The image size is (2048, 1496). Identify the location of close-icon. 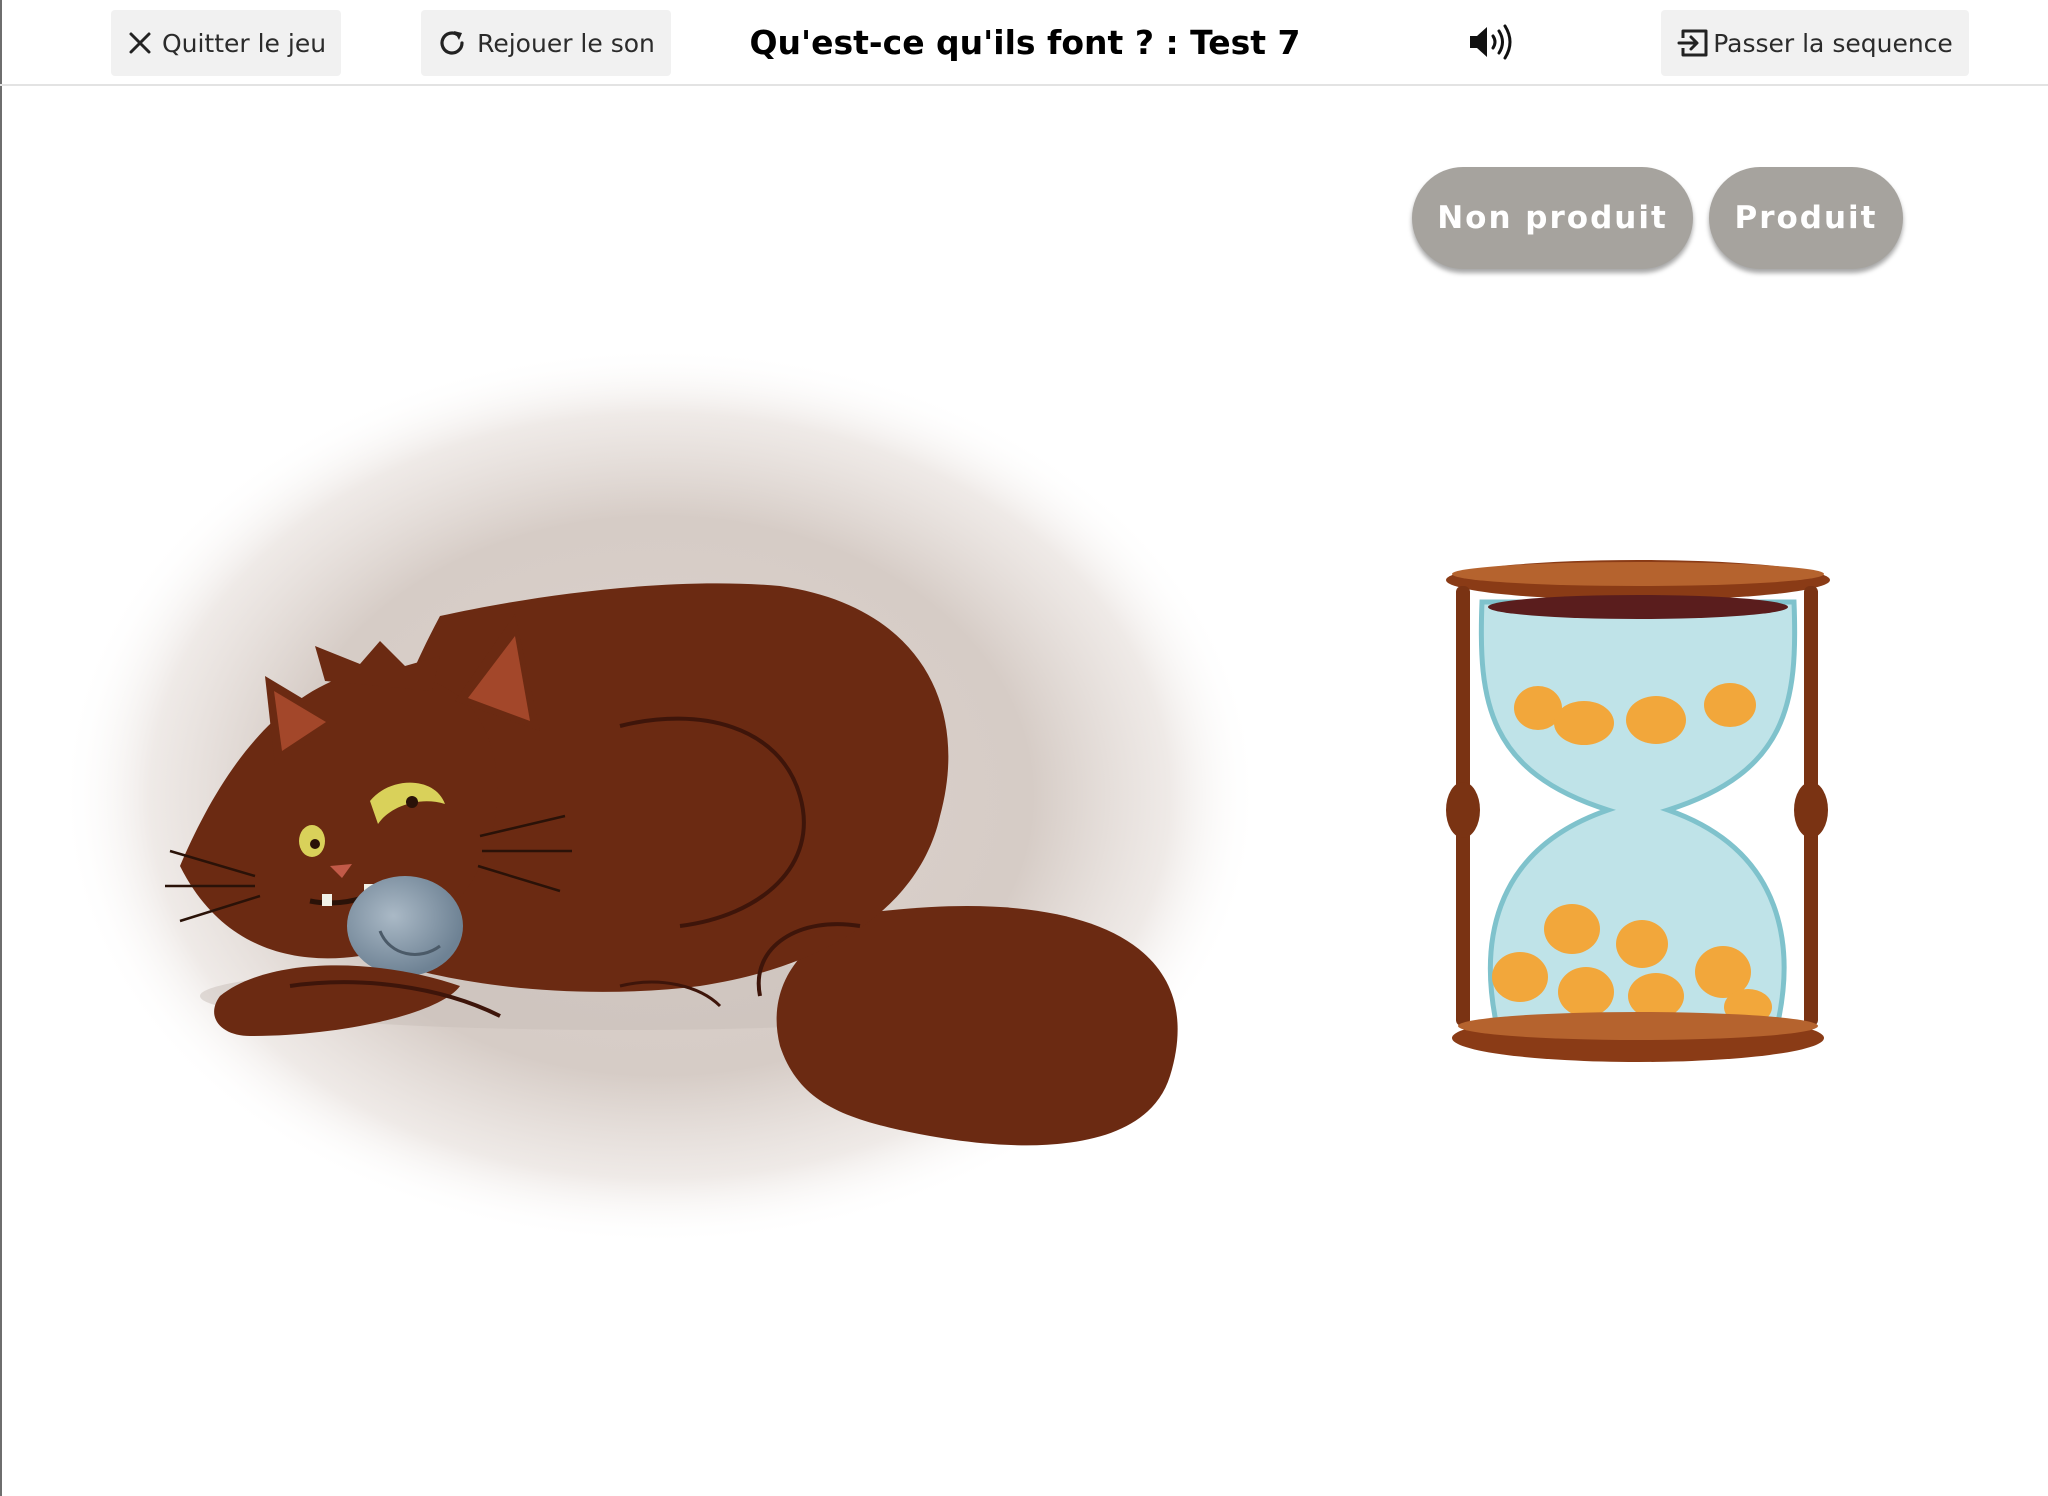
(140, 43).